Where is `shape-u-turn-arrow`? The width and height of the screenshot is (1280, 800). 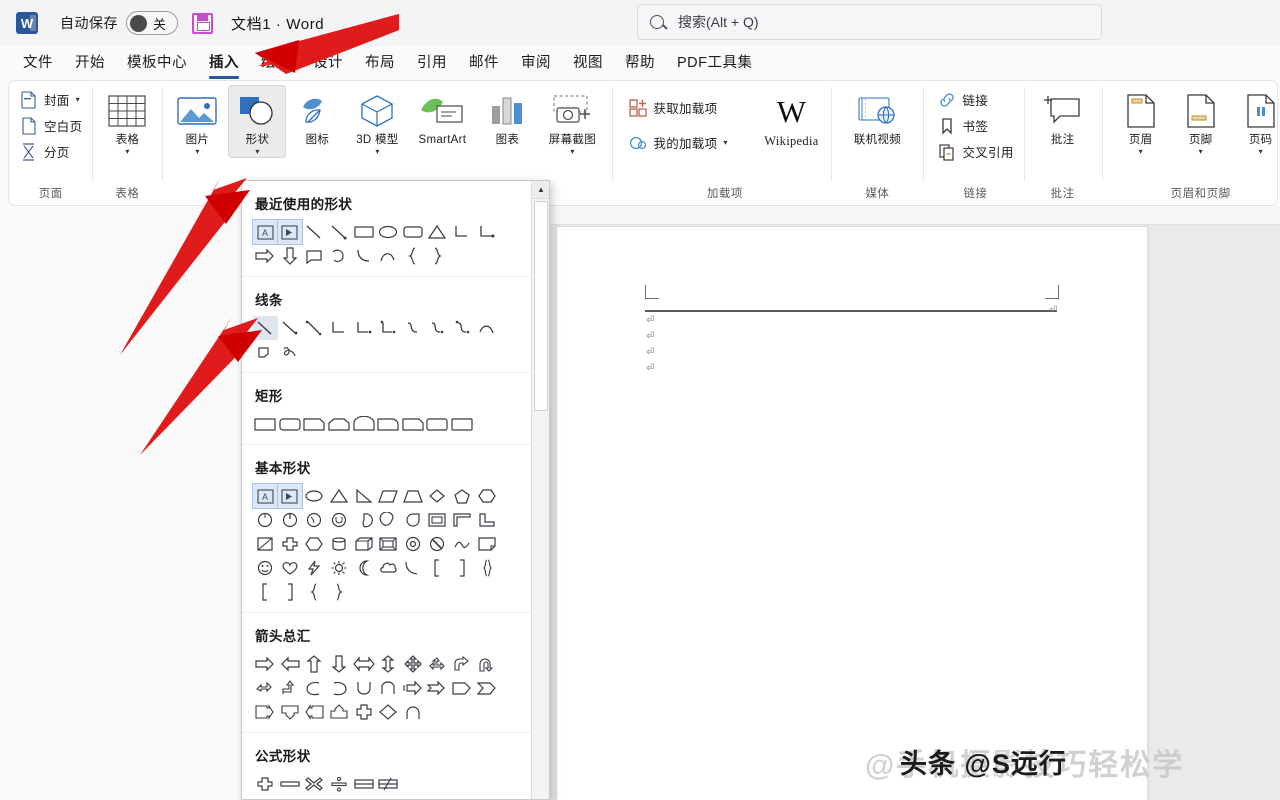 shape-u-turn-arrow is located at coordinates (486, 664).